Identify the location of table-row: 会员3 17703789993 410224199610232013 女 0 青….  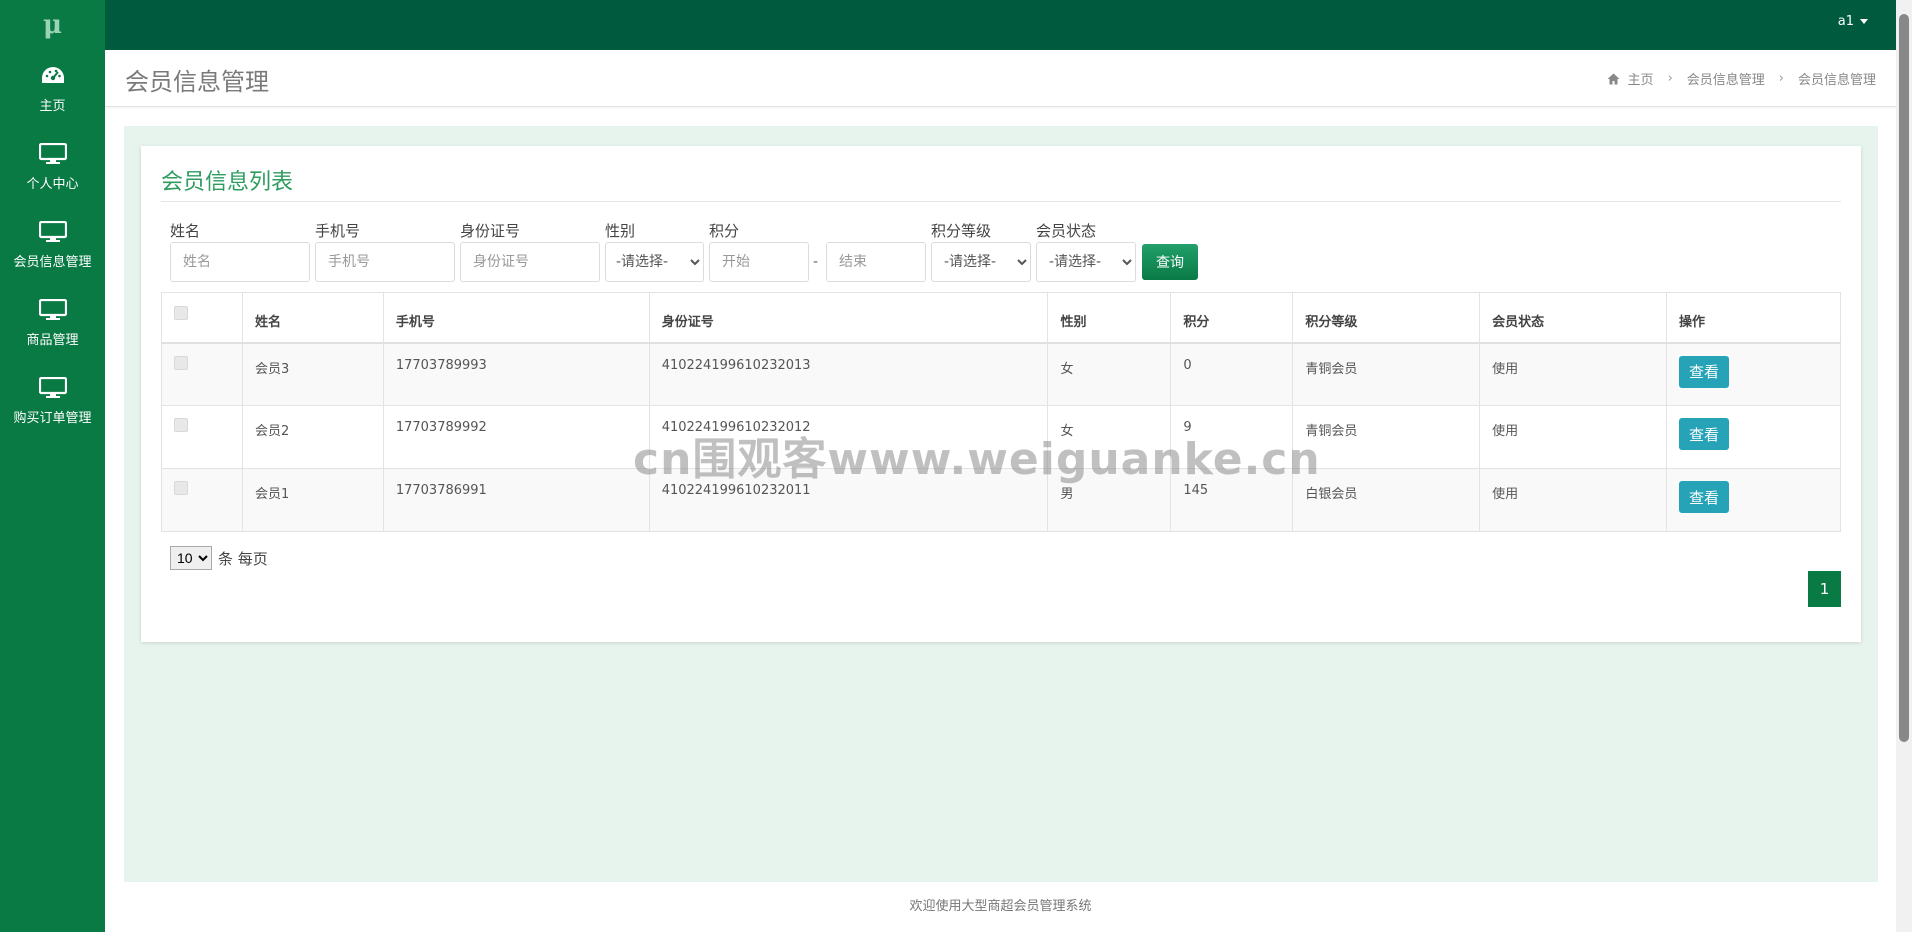
(1001, 374).